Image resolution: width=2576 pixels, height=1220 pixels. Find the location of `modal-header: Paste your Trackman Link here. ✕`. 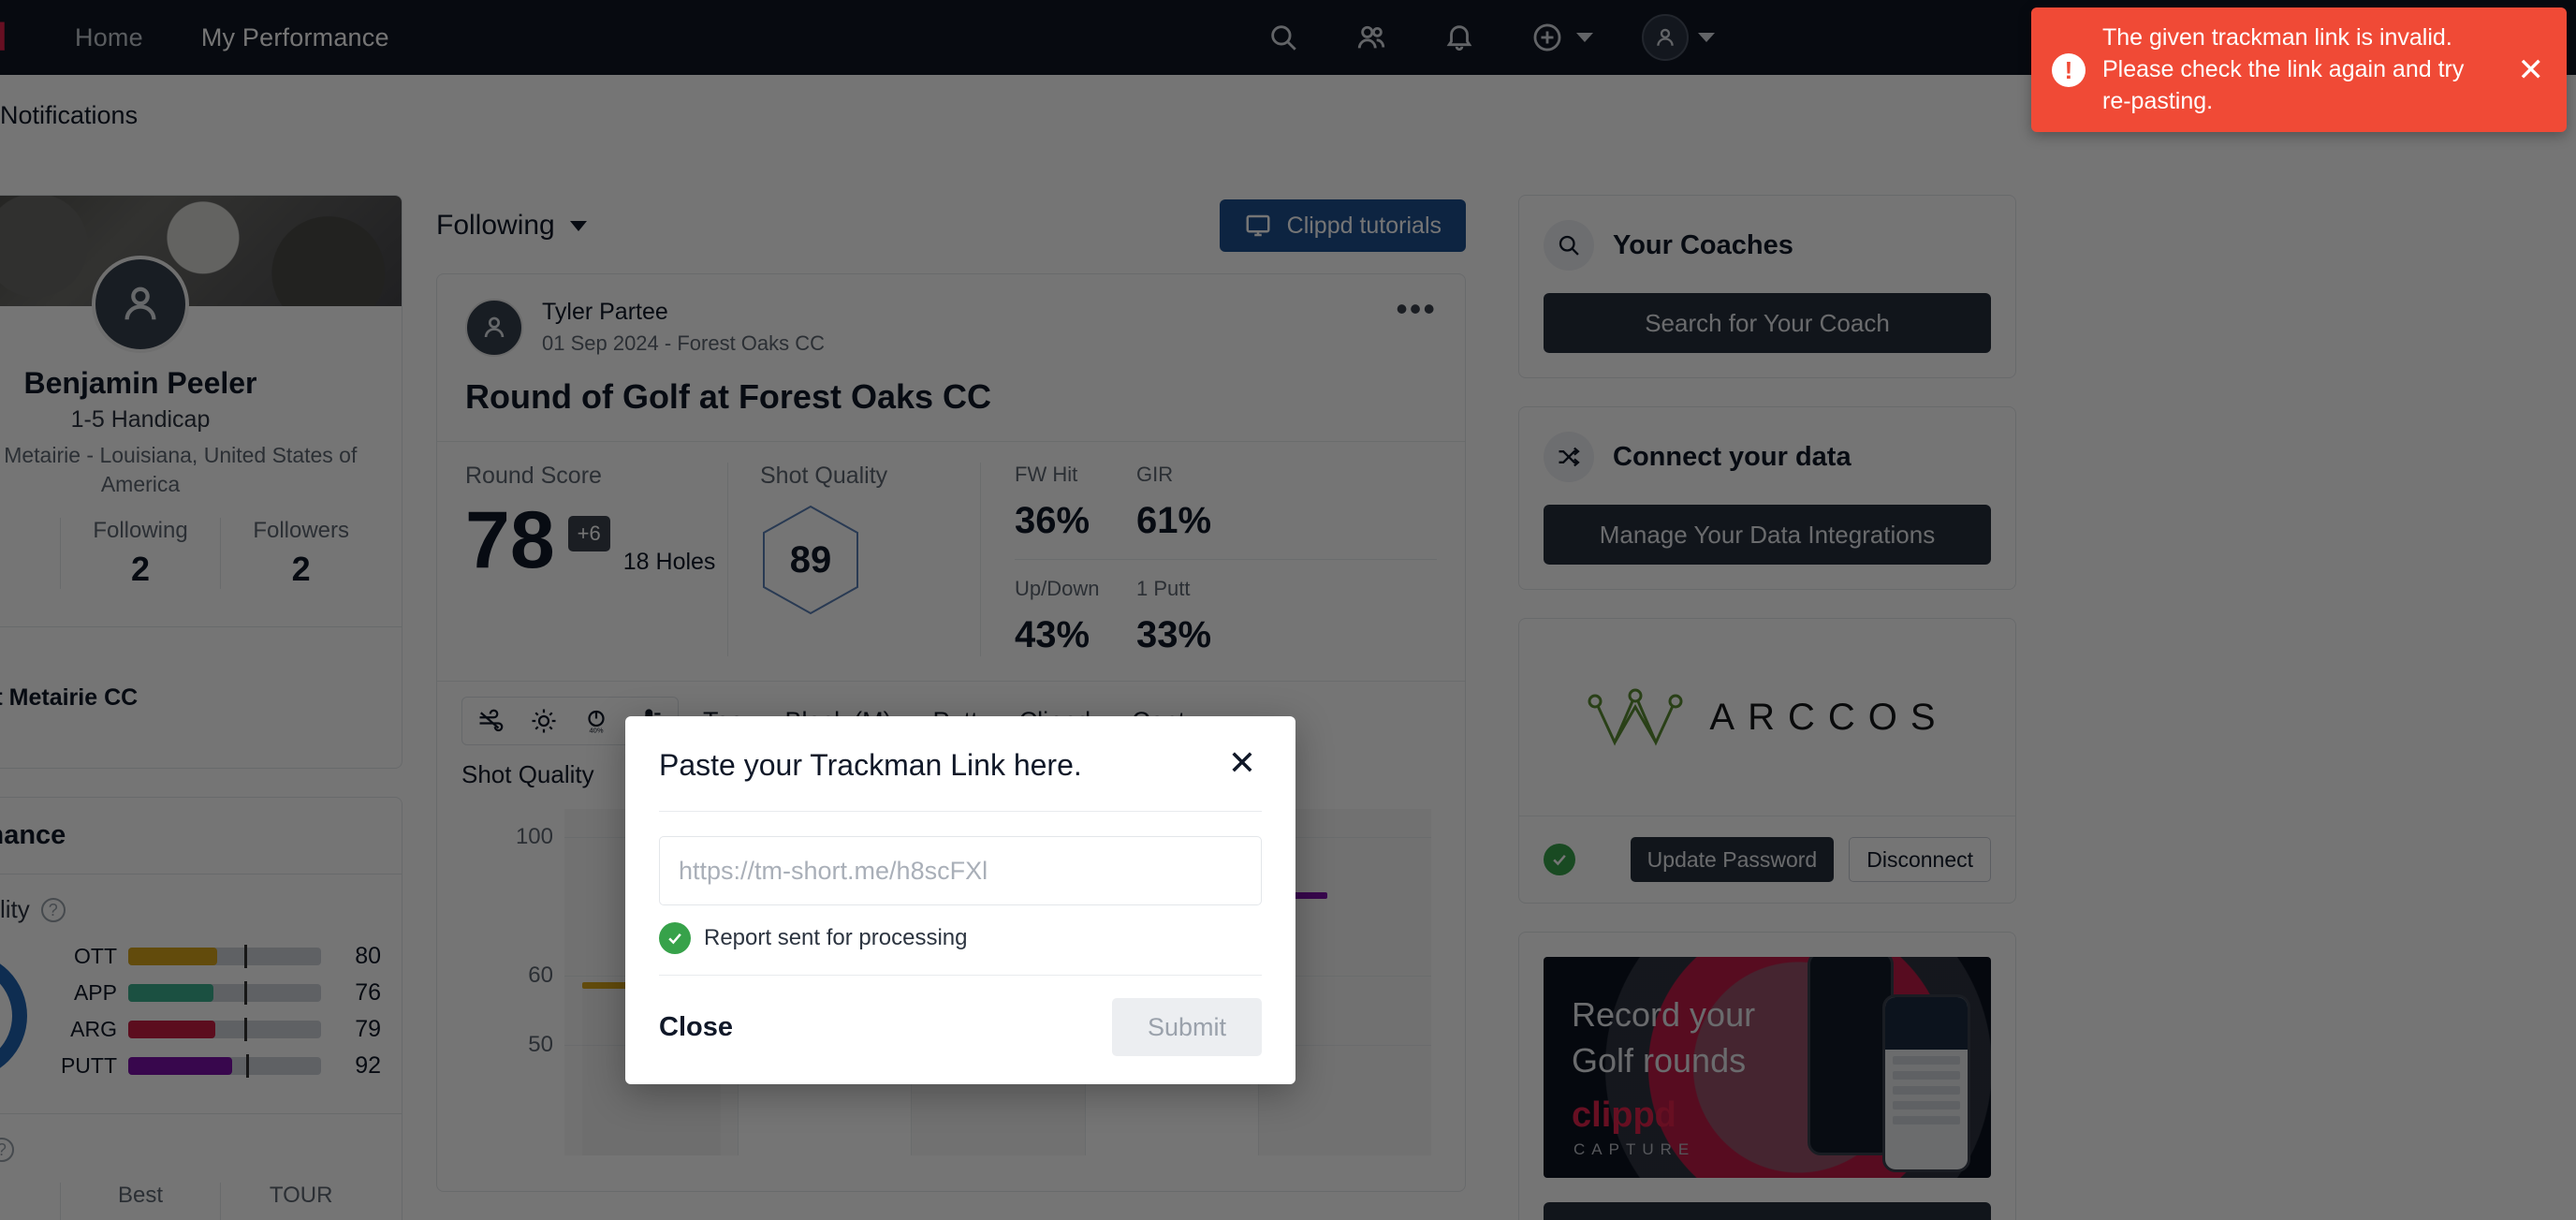

modal-header: Paste your Trackman Link here. ✕ is located at coordinates (961, 764).